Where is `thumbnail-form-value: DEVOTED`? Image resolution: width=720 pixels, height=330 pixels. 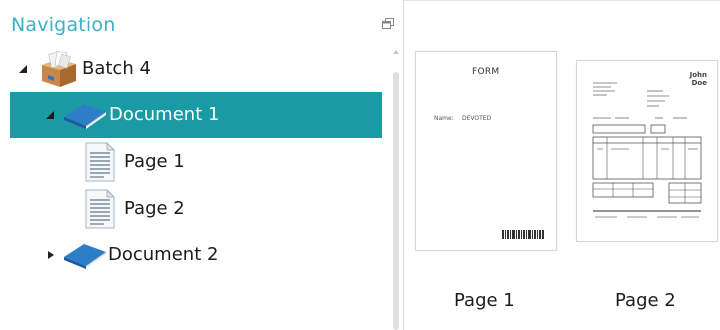 thumbnail-form-value: DEVOTED is located at coordinates (477, 118).